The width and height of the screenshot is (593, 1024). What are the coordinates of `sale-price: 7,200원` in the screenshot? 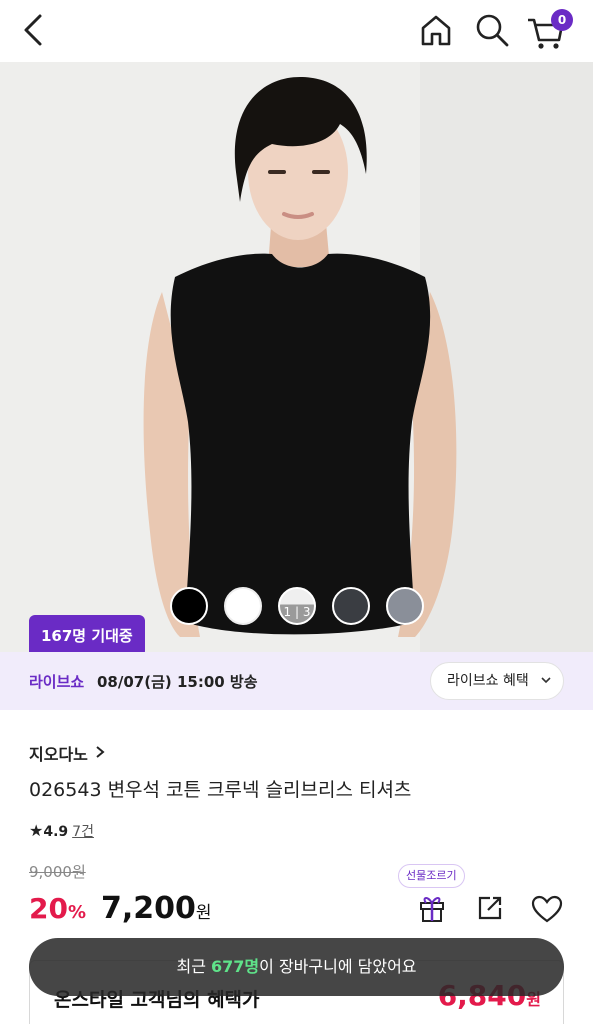 It's located at (156, 908).